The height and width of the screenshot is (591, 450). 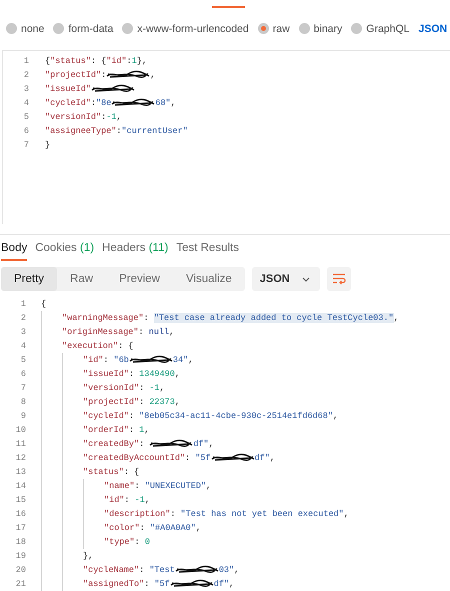 I want to click on line-number: 18, so click(x=20, y=542).